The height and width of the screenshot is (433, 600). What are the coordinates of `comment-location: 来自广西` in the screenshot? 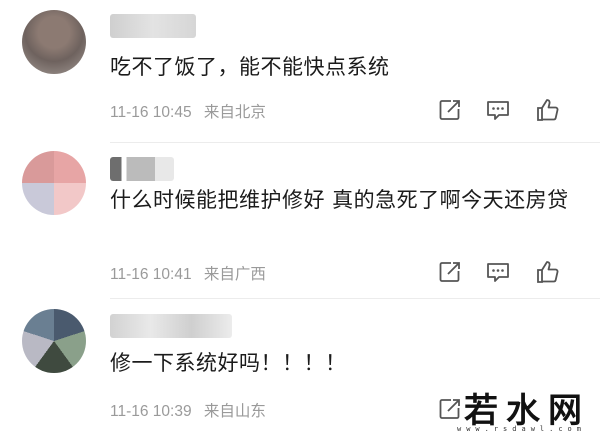 It's located at (234, 274).